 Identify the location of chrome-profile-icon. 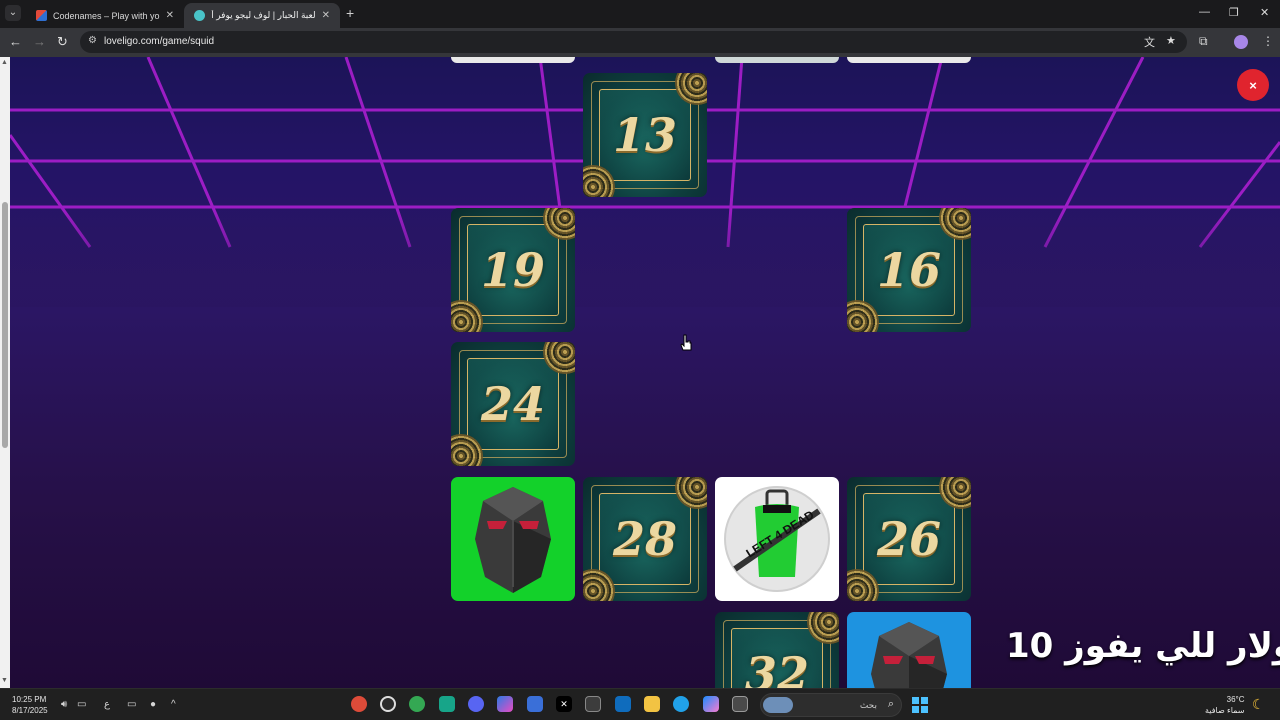
(417, 704).